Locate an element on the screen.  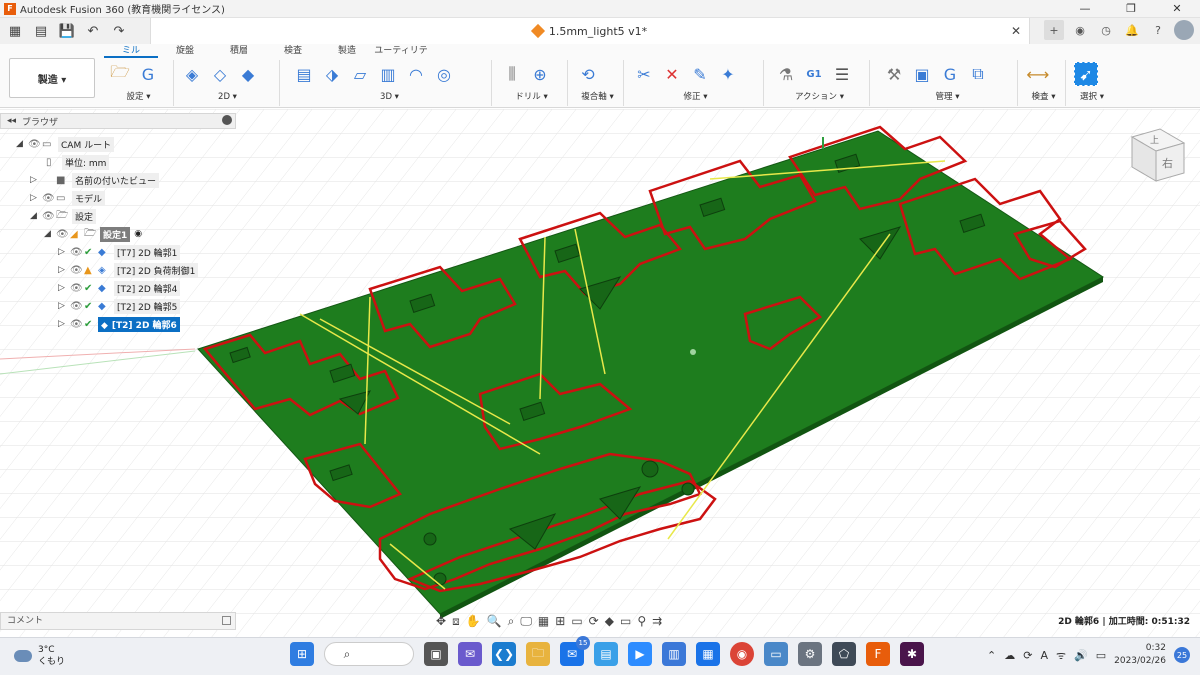
setup-g-icon: G is located at coordinates (148, 74).